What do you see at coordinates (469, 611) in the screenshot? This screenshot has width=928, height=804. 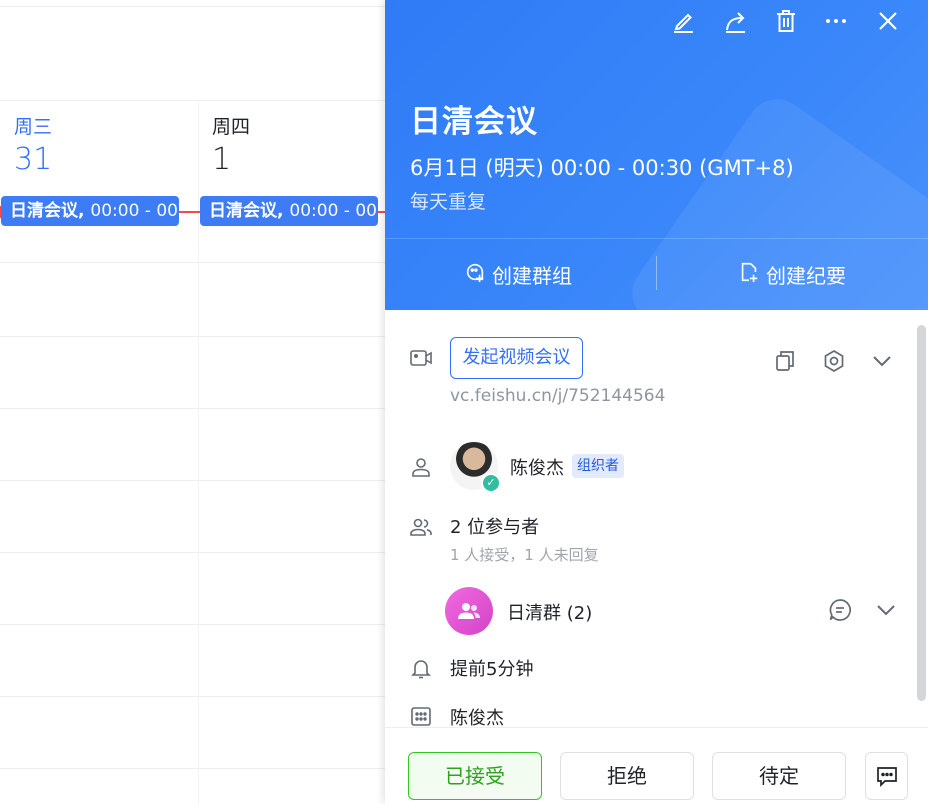 I see `group-avatar` at bounding box center [469, 611].